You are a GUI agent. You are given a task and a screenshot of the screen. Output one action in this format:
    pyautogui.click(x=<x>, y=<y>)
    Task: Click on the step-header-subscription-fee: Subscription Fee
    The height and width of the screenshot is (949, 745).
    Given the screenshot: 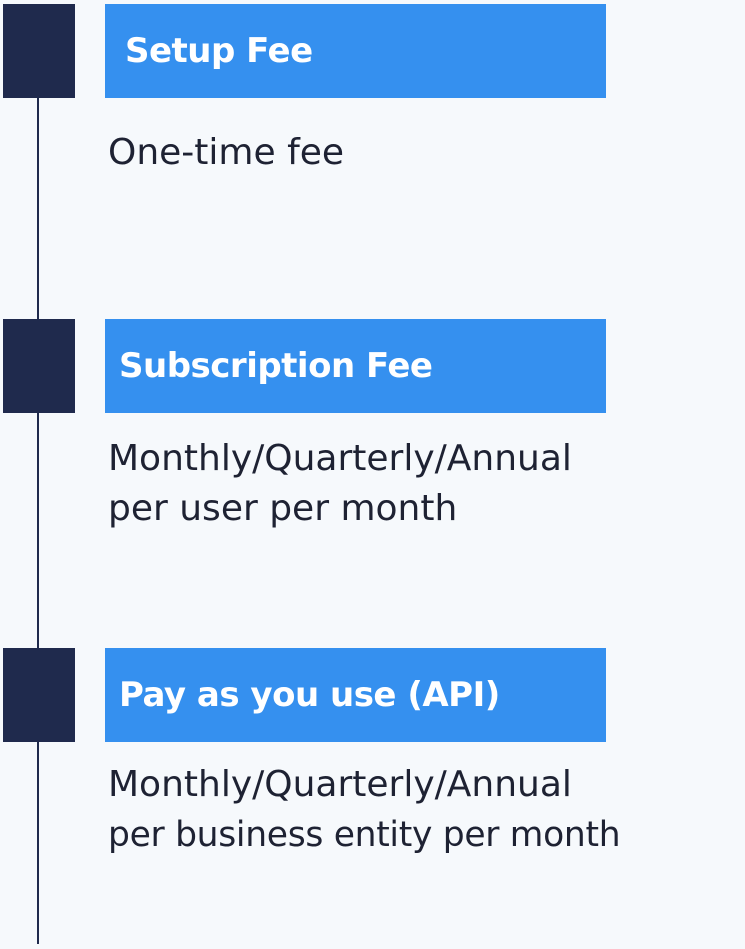 What is the action you would take?
    pyautogui.click(x=355, y=366)
    